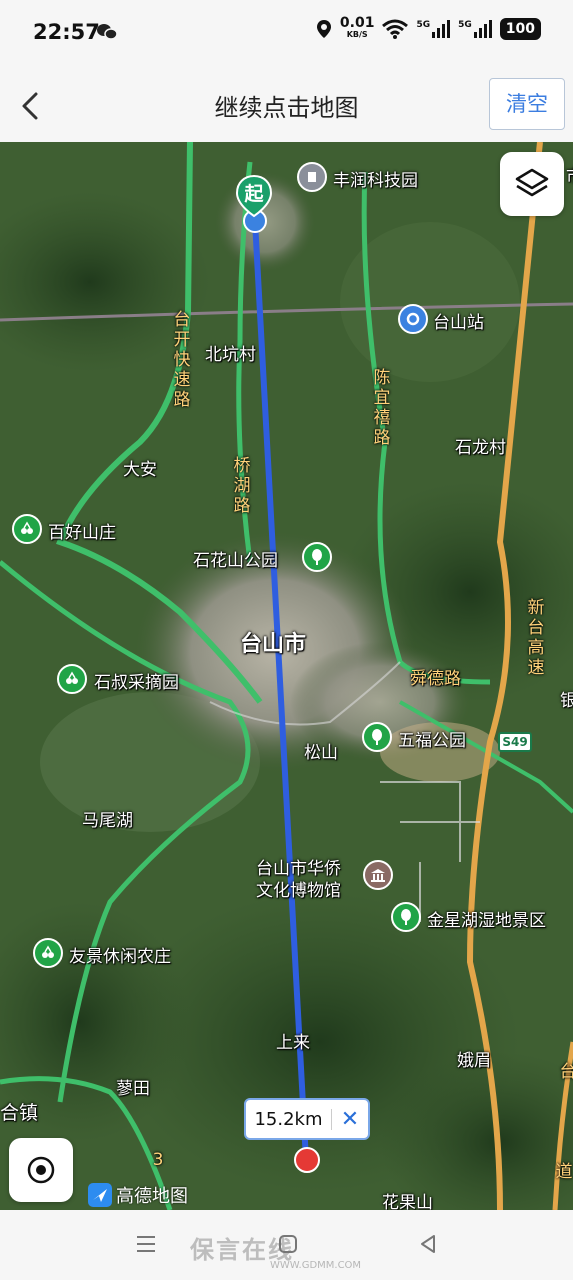 The image size is (573, 1280). I want to click on wechat-icon, so click(107, 32).